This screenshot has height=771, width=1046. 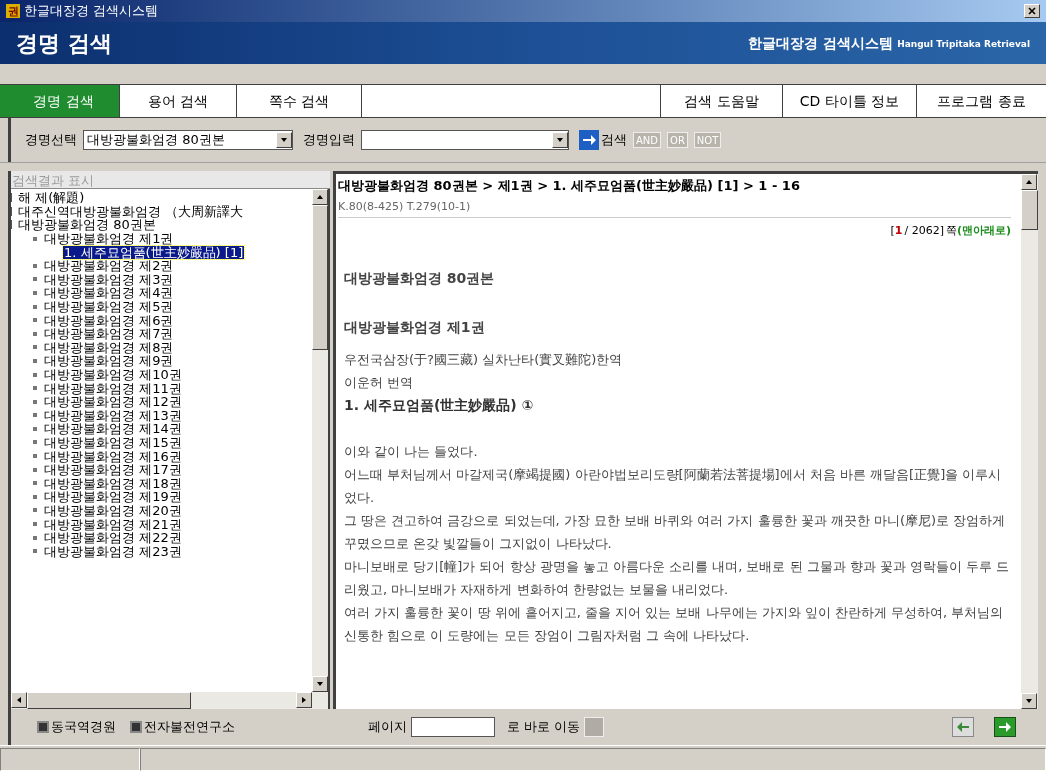 I want to click on panel-header: 검색결과 표시, so click(x=170, y=180).